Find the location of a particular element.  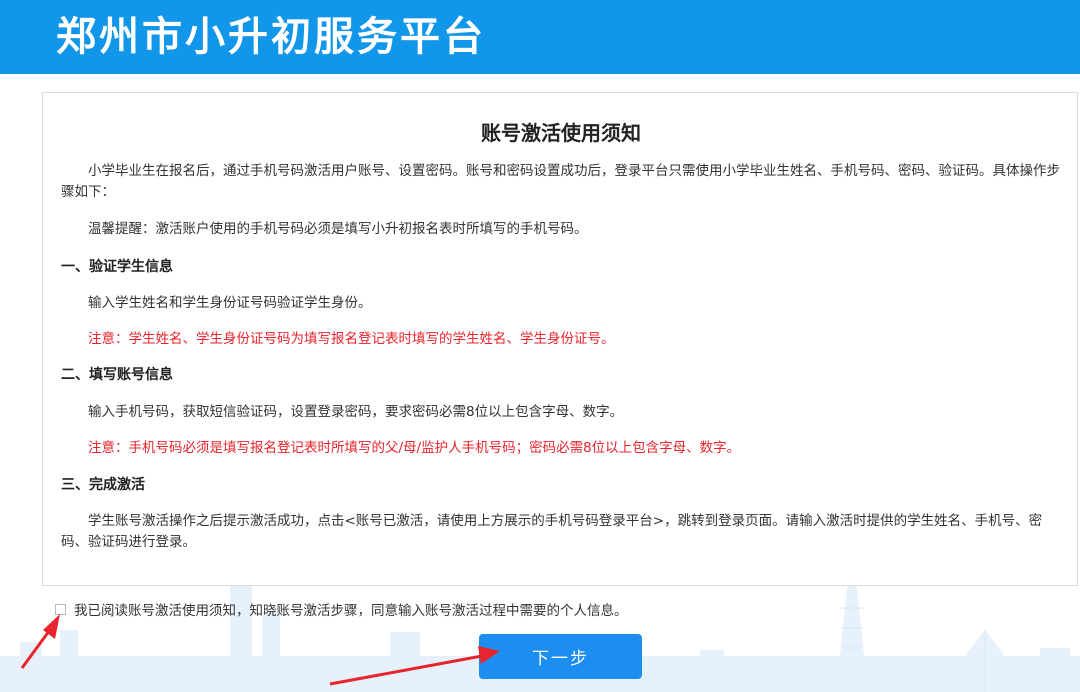

section-text: 输入手机号码，获取短信验证码，设置登录密码，要求密码必需8位以上包含字母、数字。 is located at coordinates (356, 412).